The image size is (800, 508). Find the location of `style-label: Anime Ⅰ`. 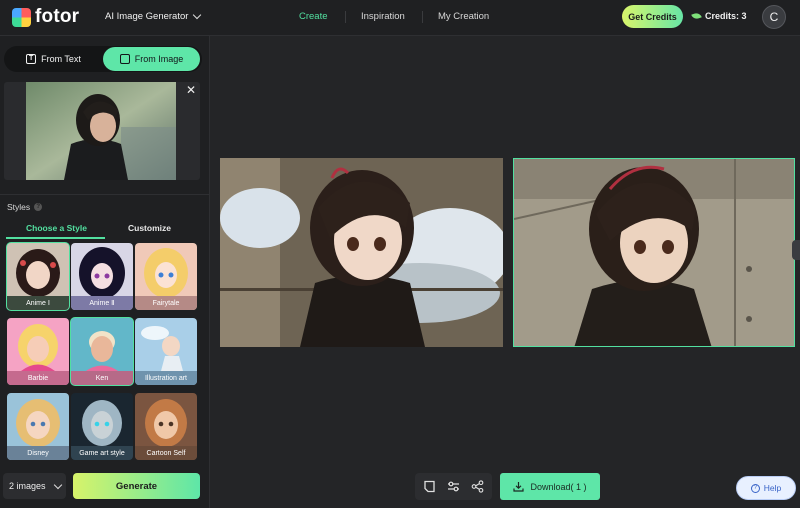

style-label: Anime Ⅰ is located at coordinates (38, 303).